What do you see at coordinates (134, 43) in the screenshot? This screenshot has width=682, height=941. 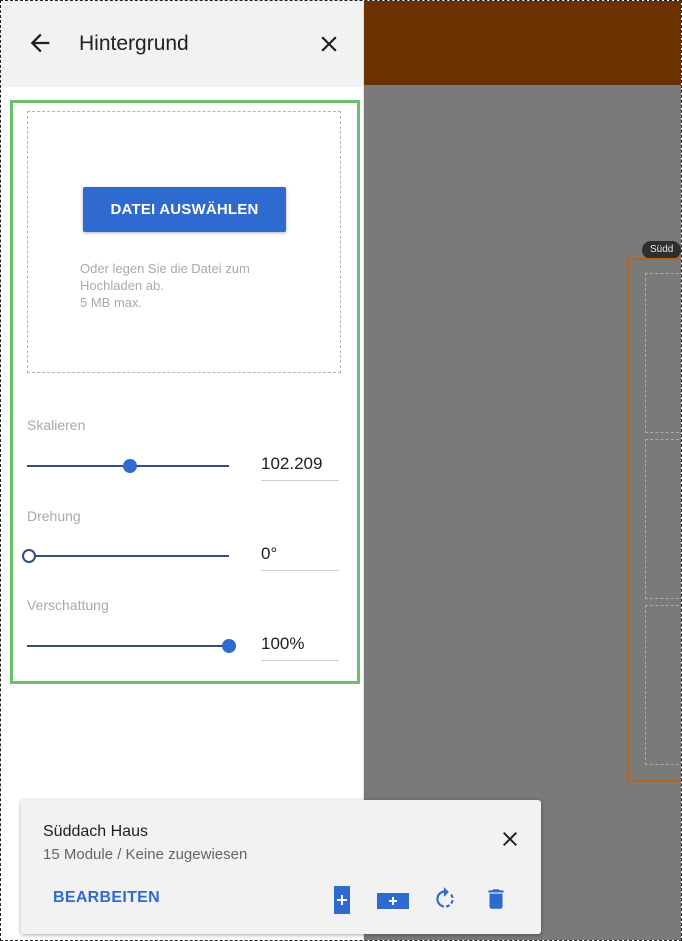 I see `panel-title: Hintergrund` at bounding box center [134, 43].